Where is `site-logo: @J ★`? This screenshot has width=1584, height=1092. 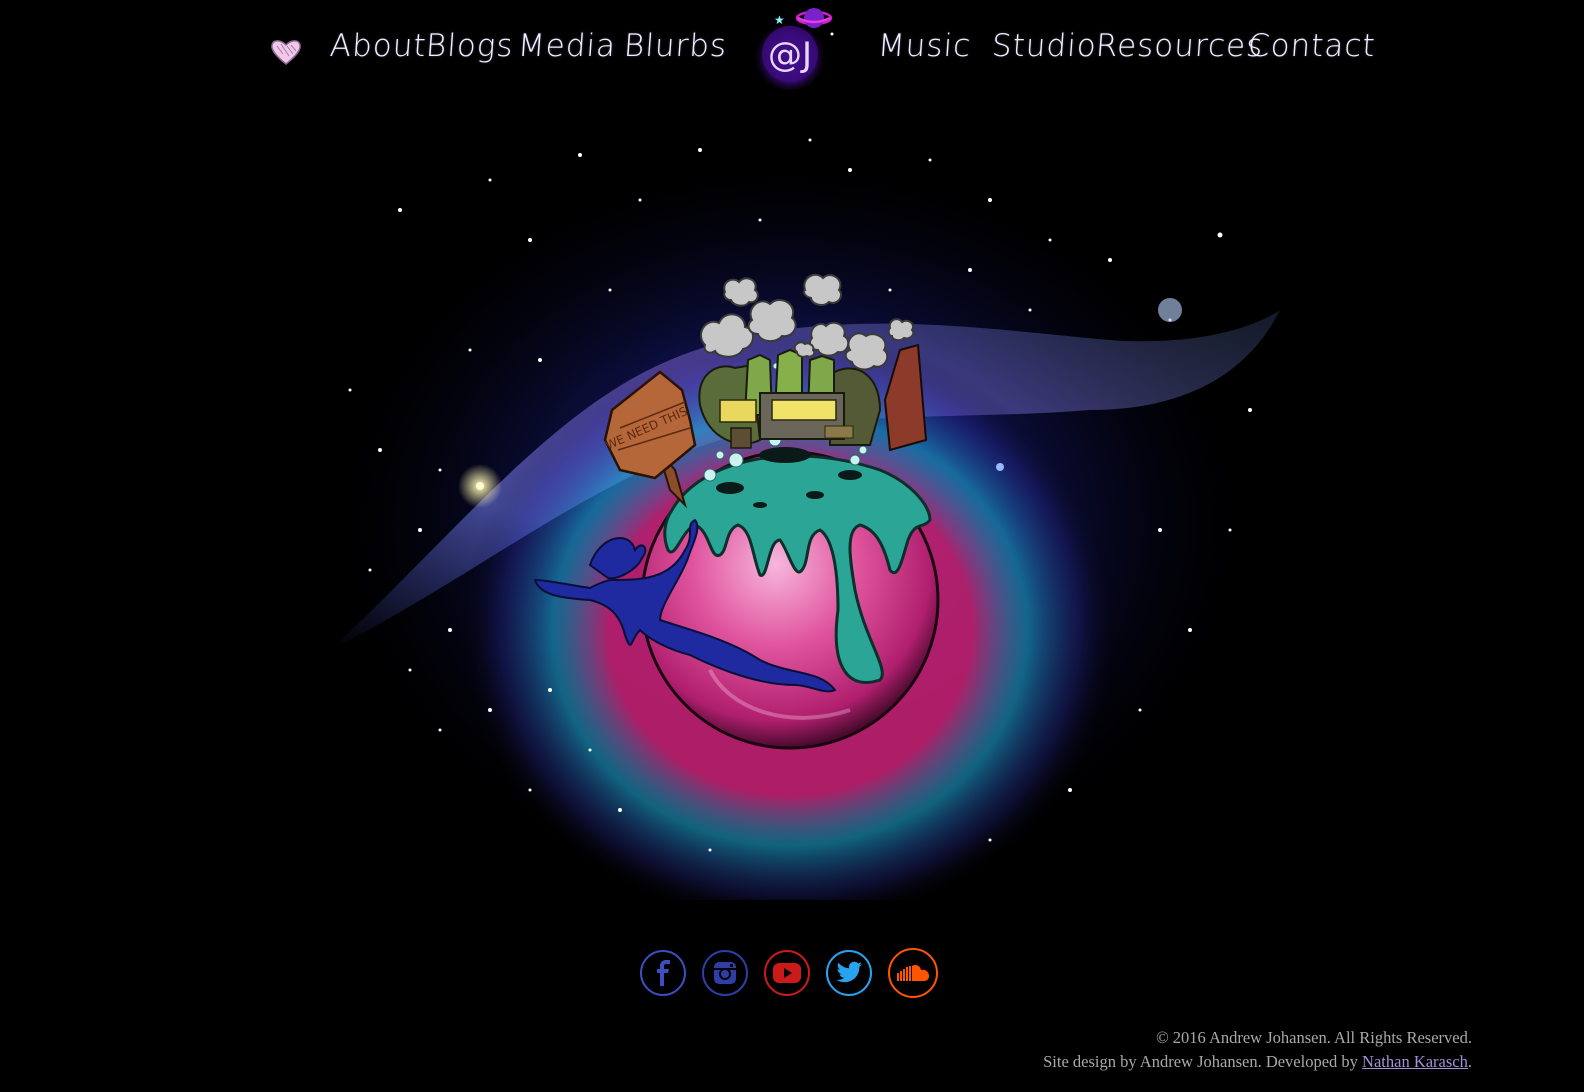
site-logo: @J ★ is located at coordinates (795, 47).